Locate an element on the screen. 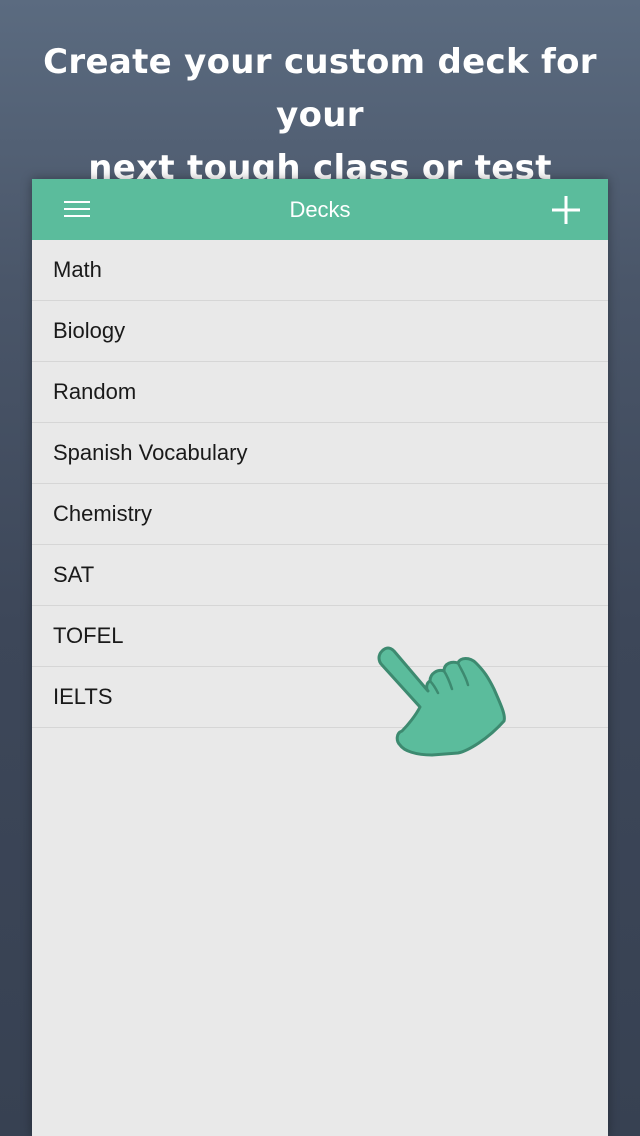  deck-label: Spanish Vocabulary is located at coordinates (150, 452).